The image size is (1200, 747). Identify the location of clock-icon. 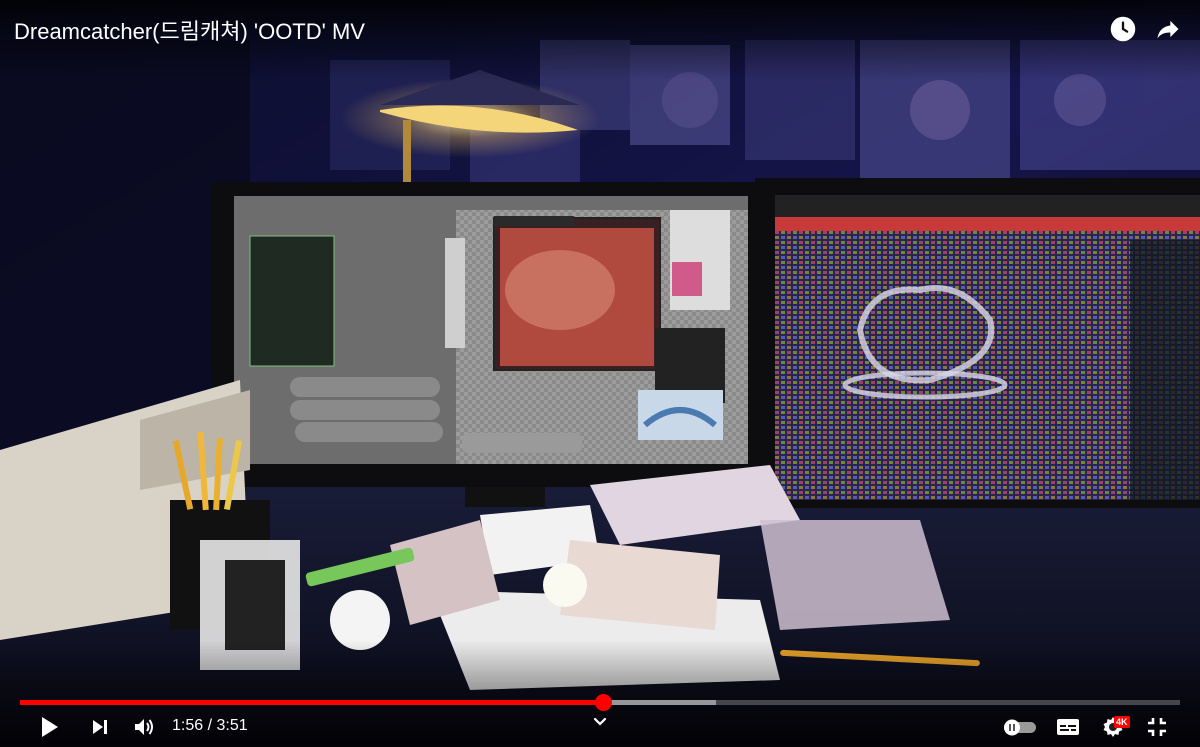
(1123, 29).